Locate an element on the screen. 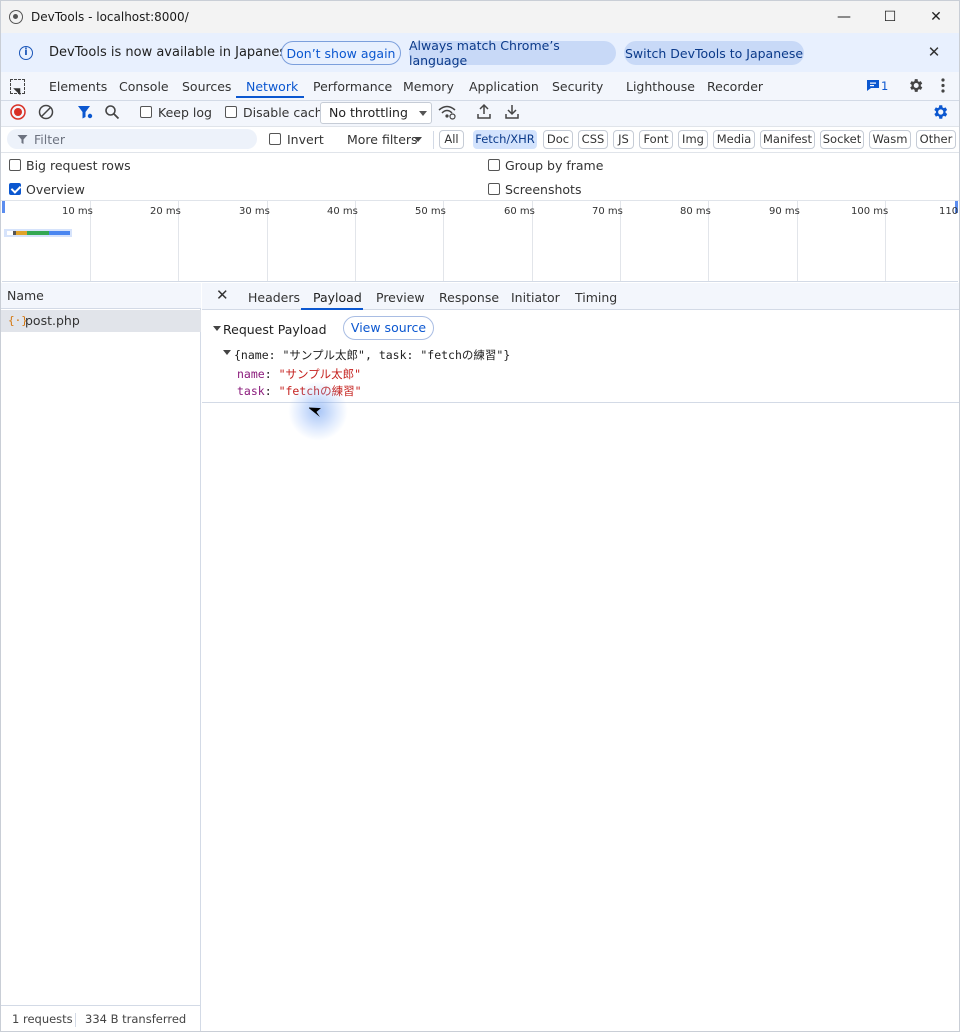 This screenshot has width=960, height=1032. chevron-down-icon is located at coordinates (423, 113).